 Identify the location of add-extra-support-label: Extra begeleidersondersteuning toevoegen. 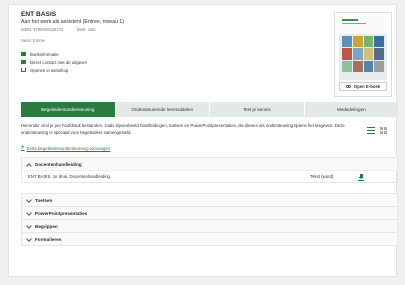
(68, 148).